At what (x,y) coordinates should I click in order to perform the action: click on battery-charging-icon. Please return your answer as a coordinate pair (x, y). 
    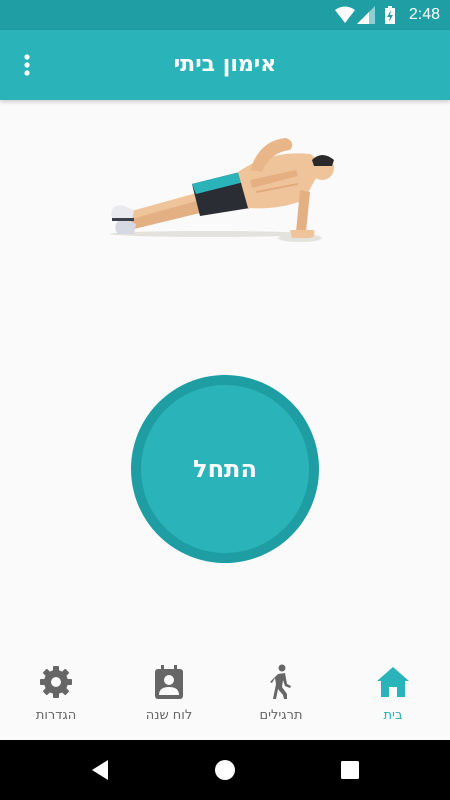
    Looking at the image, I should click on (390, 15).